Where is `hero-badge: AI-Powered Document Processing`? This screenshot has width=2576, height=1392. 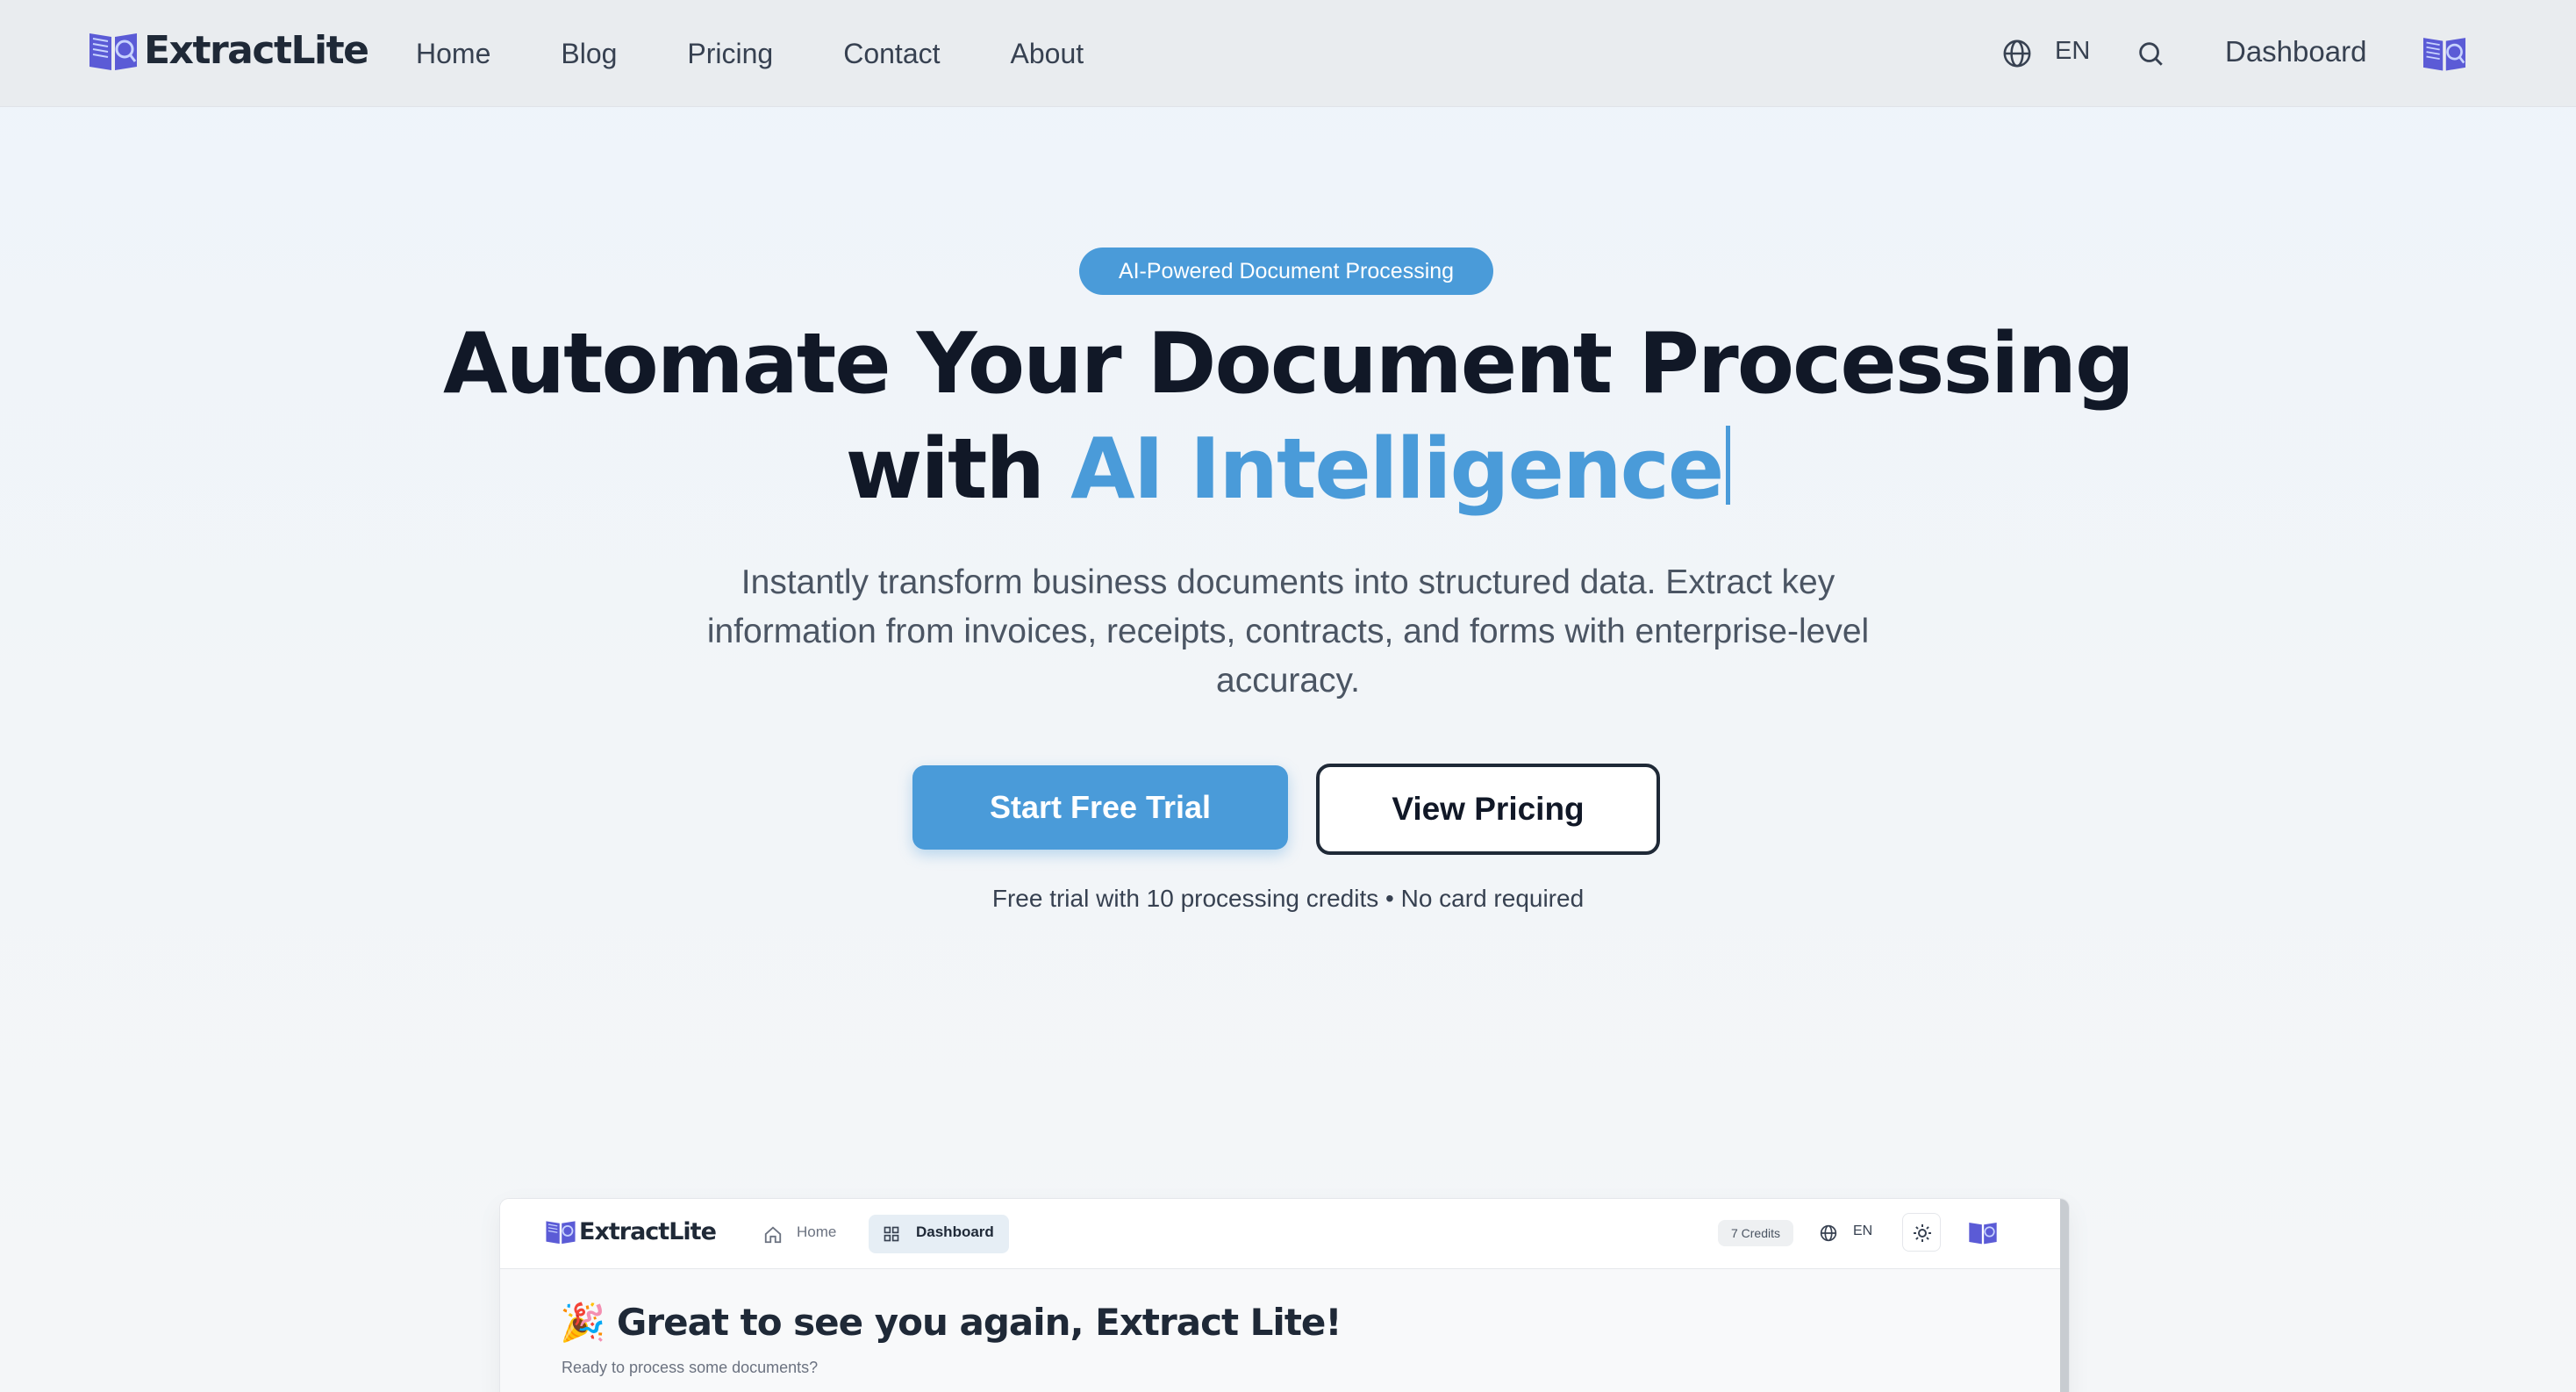
hero-badge: AI-Powered Document Processing is located at coordinates (1286, 271).